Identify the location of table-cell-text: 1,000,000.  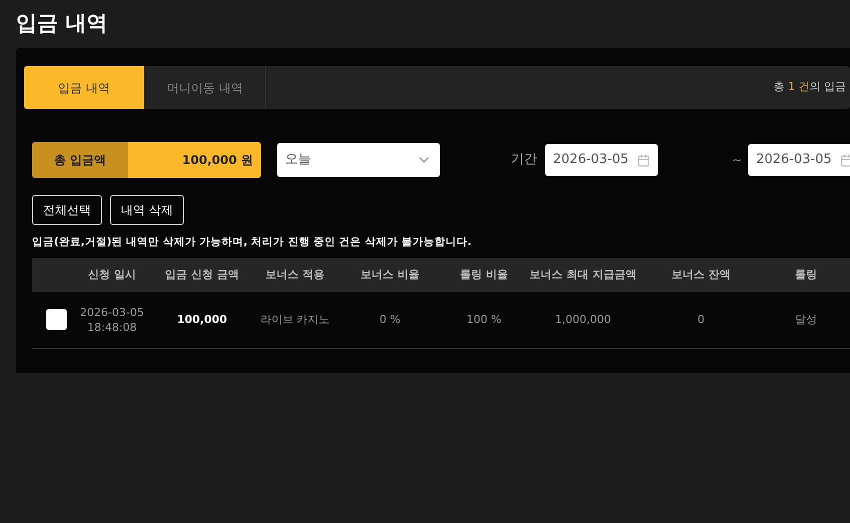
(583, 320).